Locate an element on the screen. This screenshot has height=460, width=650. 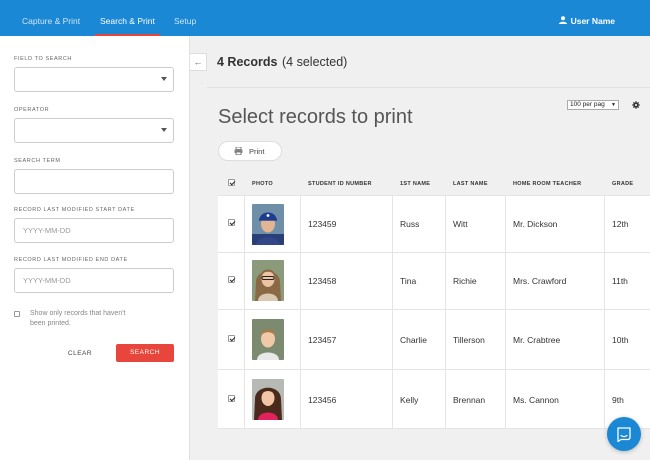
last-name: Tillerson is located at coordinates (469, 340).